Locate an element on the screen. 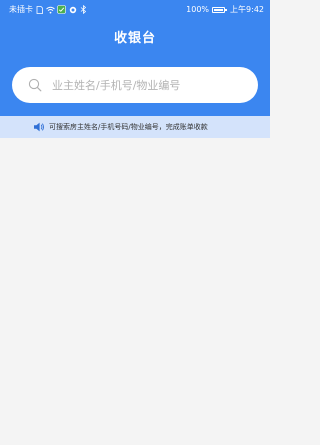 The width and height of the screenshot is (320, 445). search-input is located at coordinates (142, 85).